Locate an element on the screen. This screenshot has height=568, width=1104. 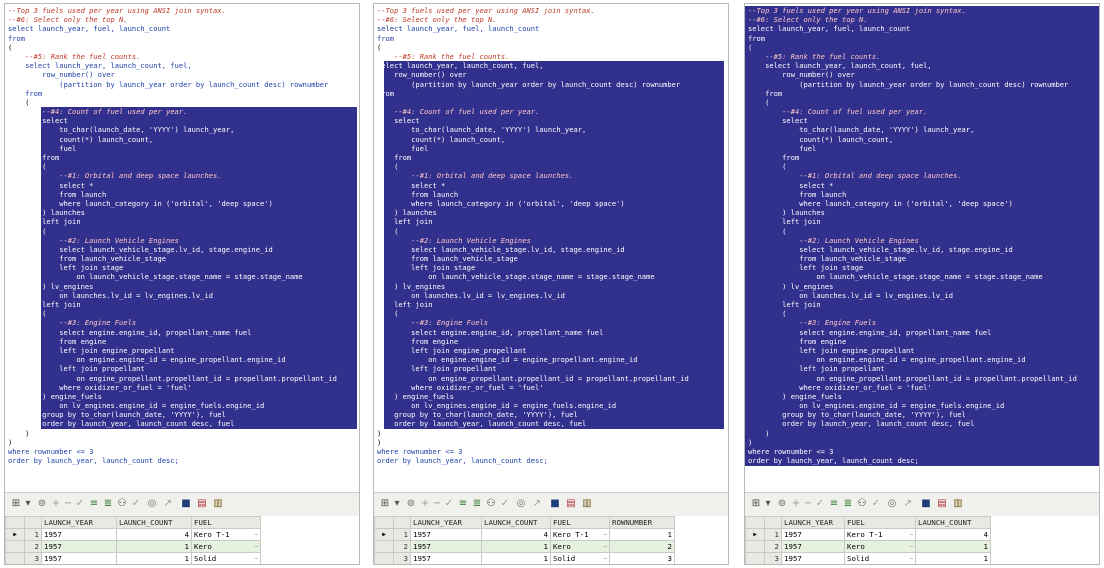
table-row: 2 1957 1 Kero… 2 is located at coordinates (524, 546).